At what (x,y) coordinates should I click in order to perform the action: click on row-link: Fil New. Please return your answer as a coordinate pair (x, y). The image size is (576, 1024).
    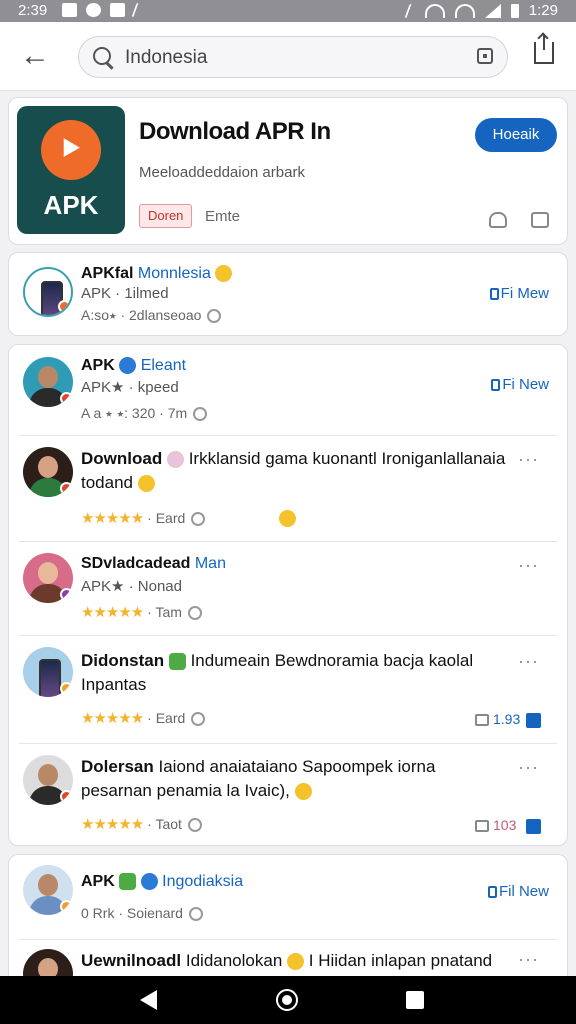
    Looking at the image, I should click on (518, 891).